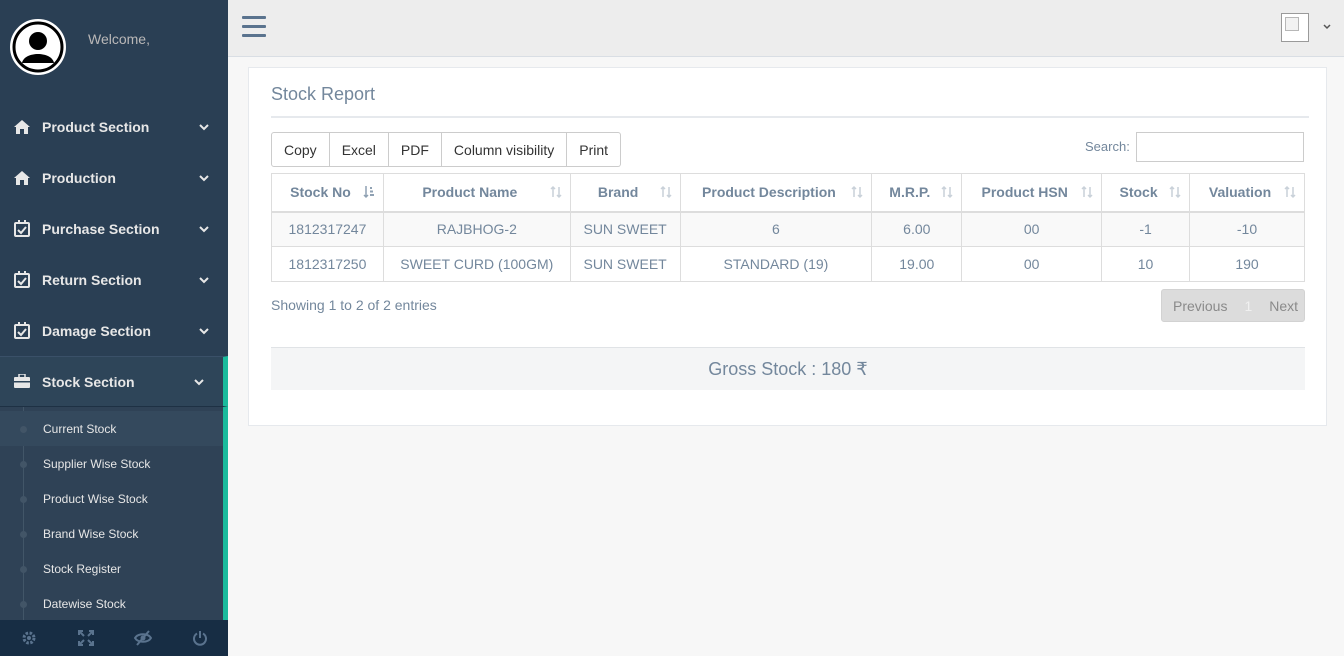  What do you see at coordinates (917, 264) in the screenshot?
I see `cell-mrp: 19.00` at bounding box center [917, 264].